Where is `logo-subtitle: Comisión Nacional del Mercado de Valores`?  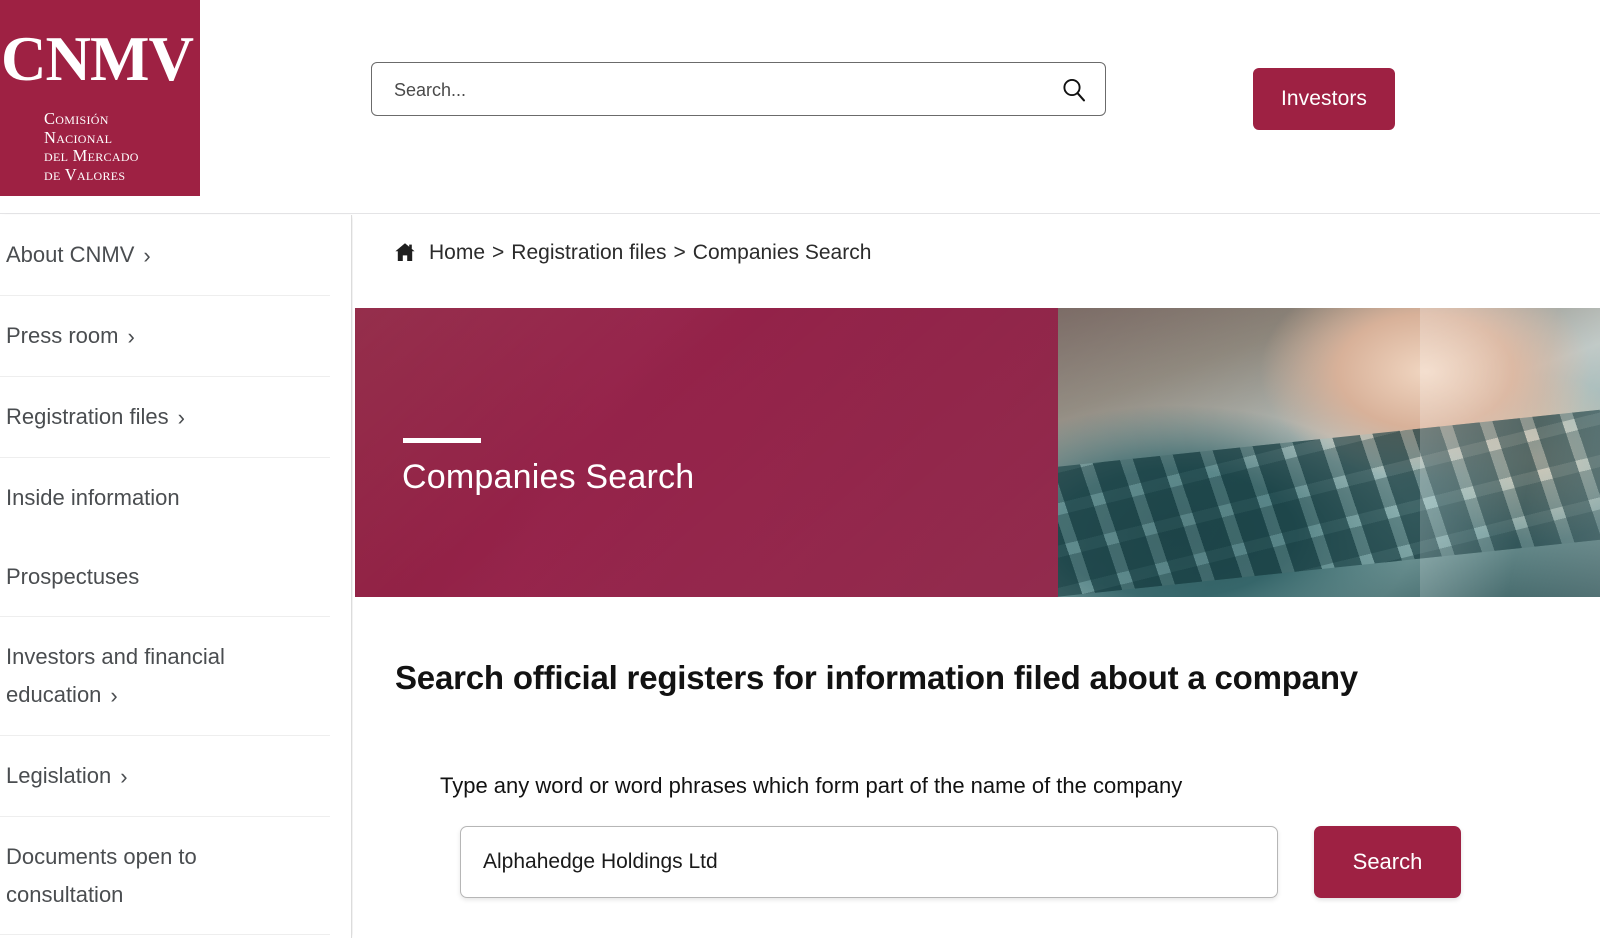 logo-subtitle: Comisión Nacional del Mercado de Valores is located at coordinates (122, 146).